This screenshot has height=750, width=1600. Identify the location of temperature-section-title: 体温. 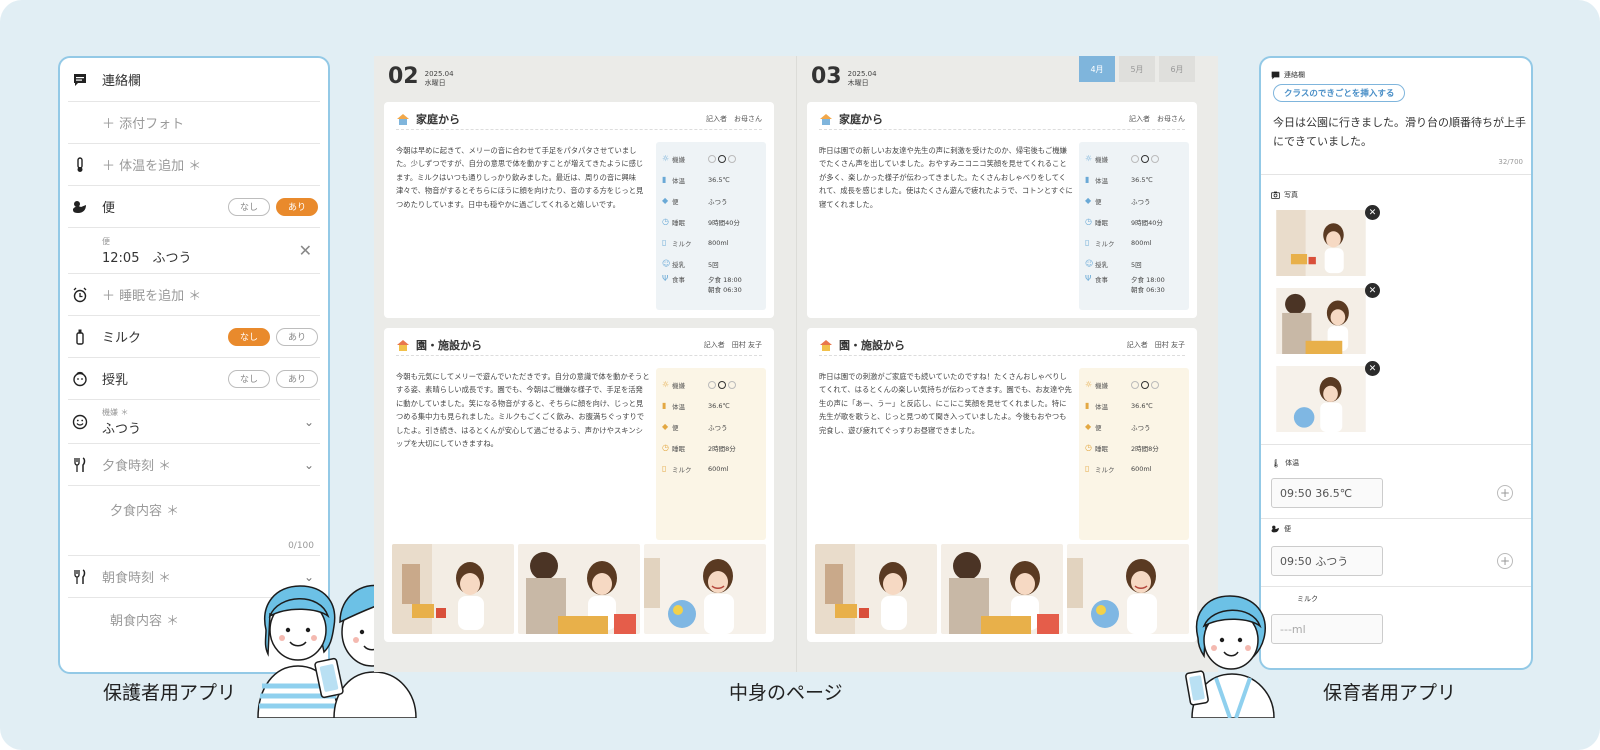
(1292, 463).